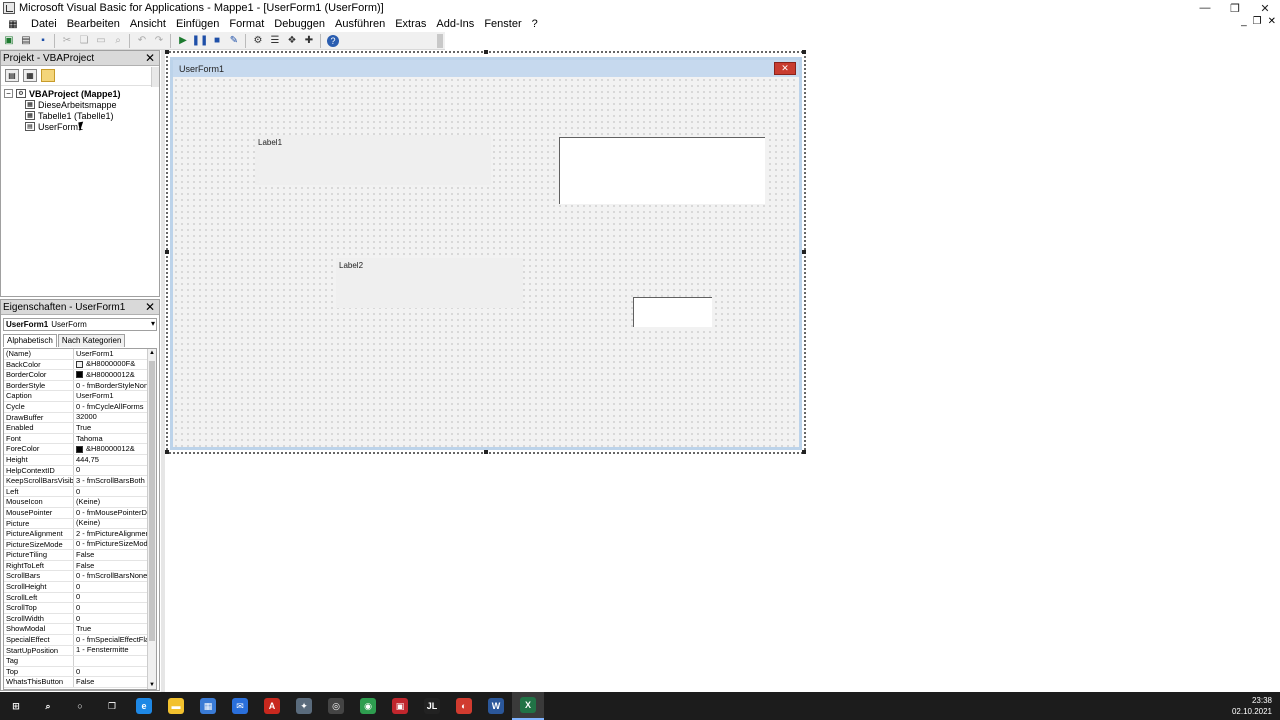 This screenshot has height=720, width=1280. I want to click on property-value: 0 - fmScrollBarsNone, so click(115, 576).